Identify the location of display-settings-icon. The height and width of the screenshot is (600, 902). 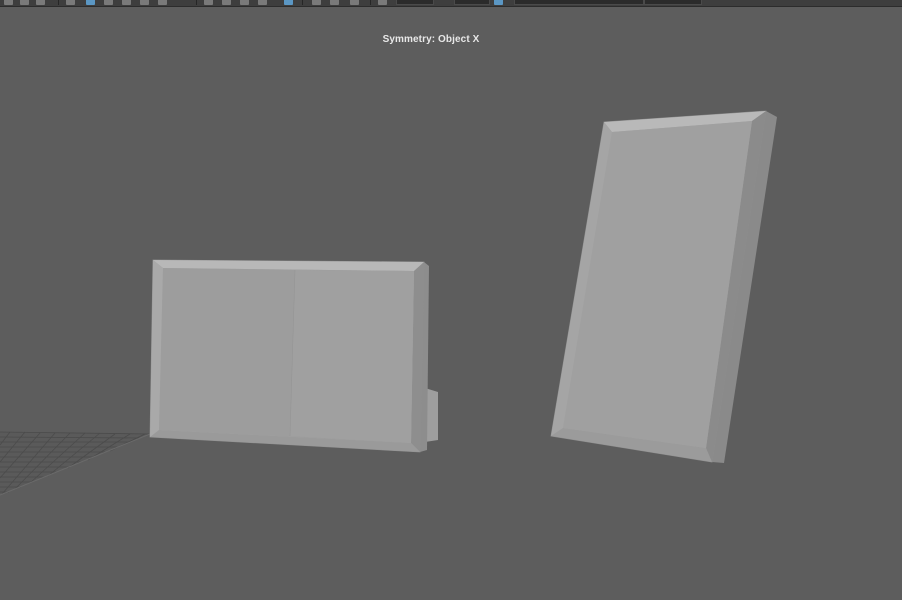
(288, 2).